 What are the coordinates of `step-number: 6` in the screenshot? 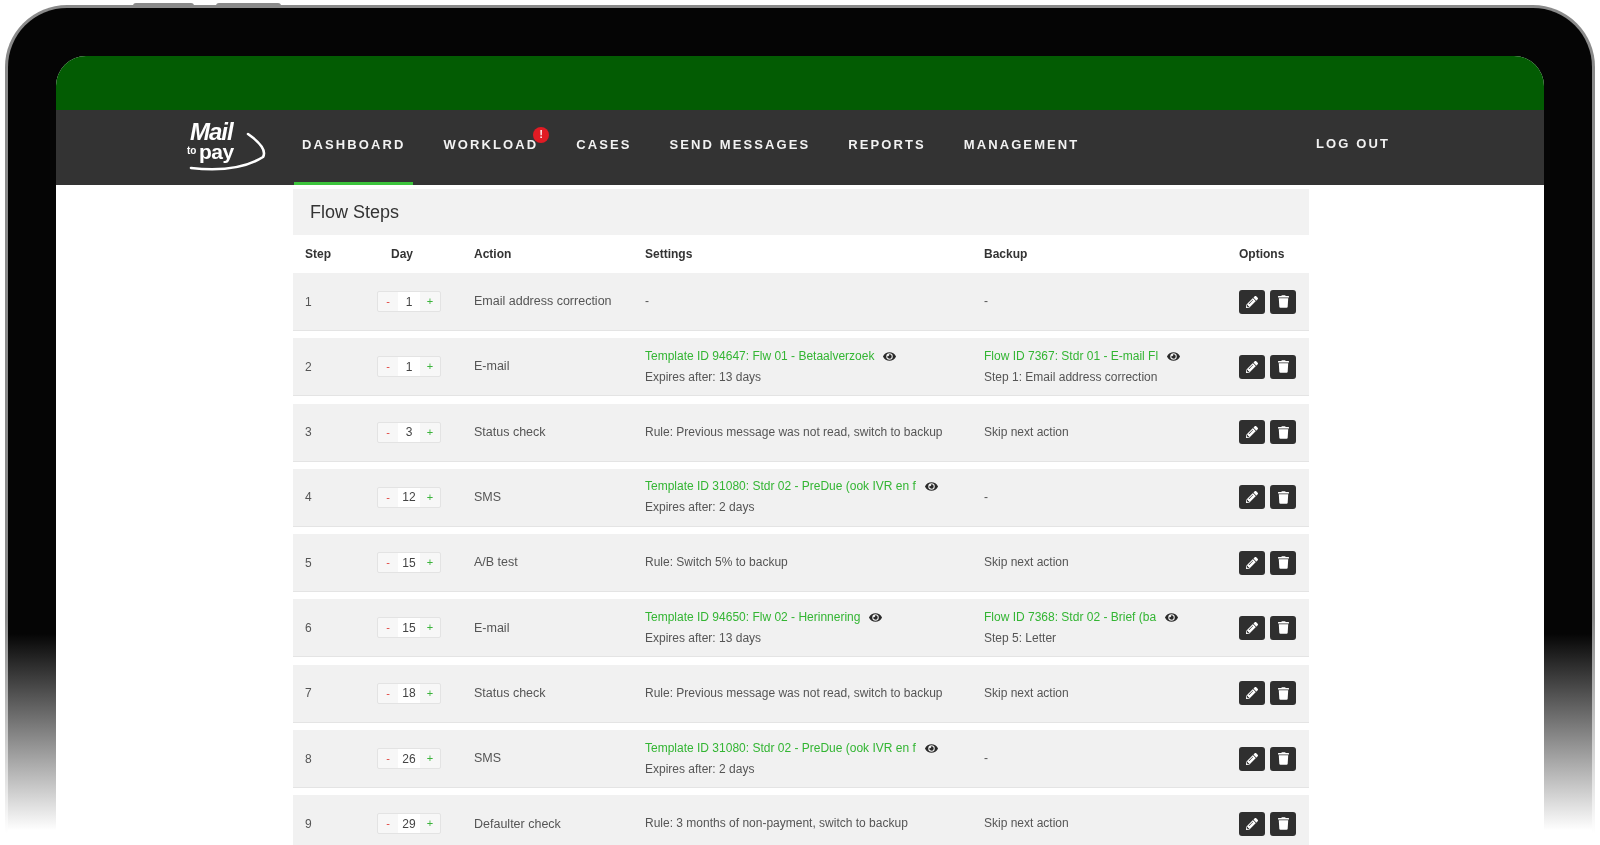 It's located at (308, 628).